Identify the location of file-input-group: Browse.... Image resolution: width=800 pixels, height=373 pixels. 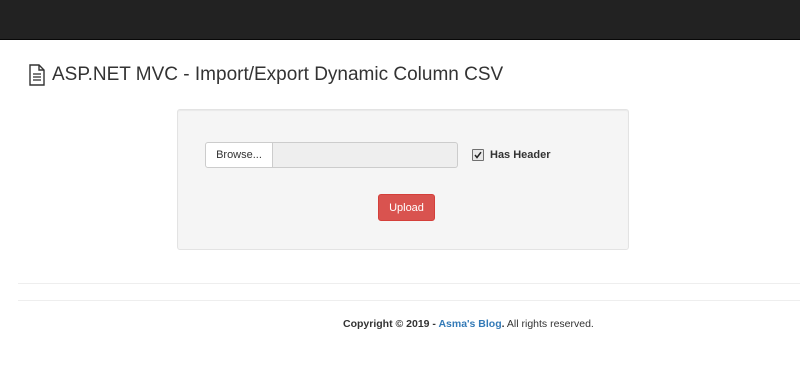
(331, 155).